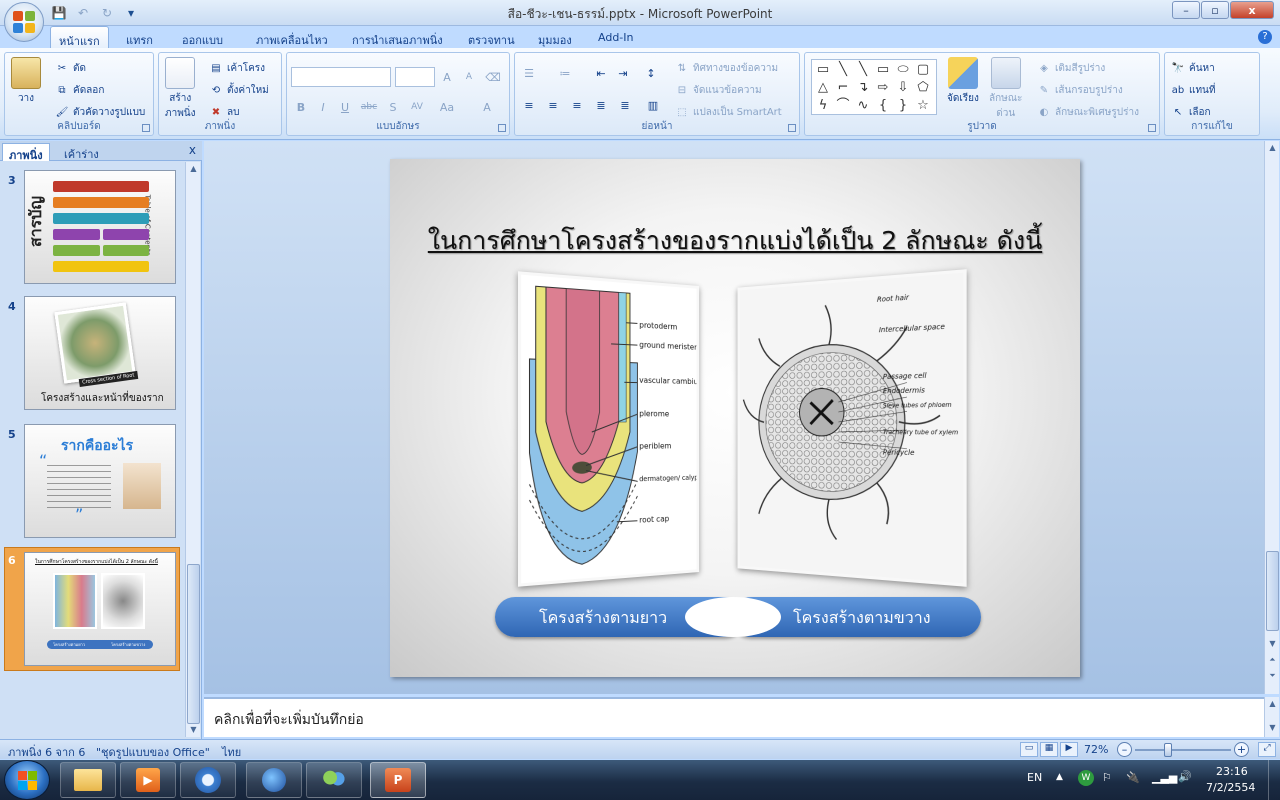 Image resolution: width=1280 pixels, height=800 pixels. I want to click on grow-font-button: A, so click(447, 77).